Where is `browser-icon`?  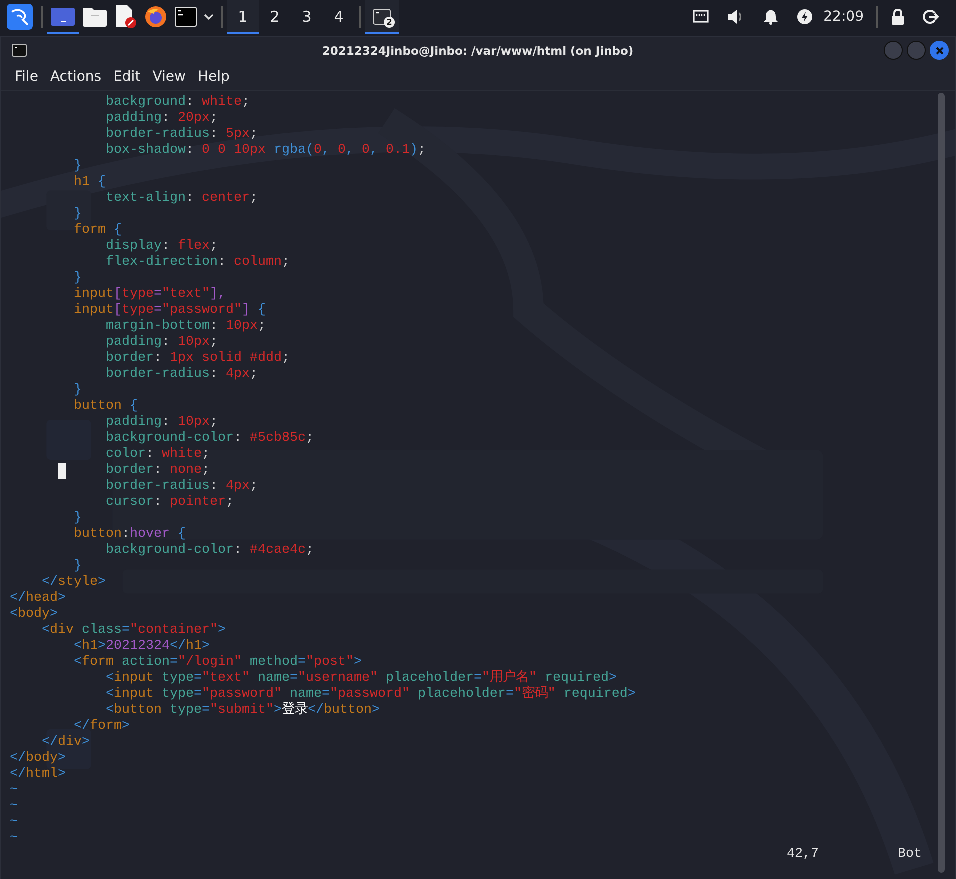 browser-icon is located at coordinates (156, 17).